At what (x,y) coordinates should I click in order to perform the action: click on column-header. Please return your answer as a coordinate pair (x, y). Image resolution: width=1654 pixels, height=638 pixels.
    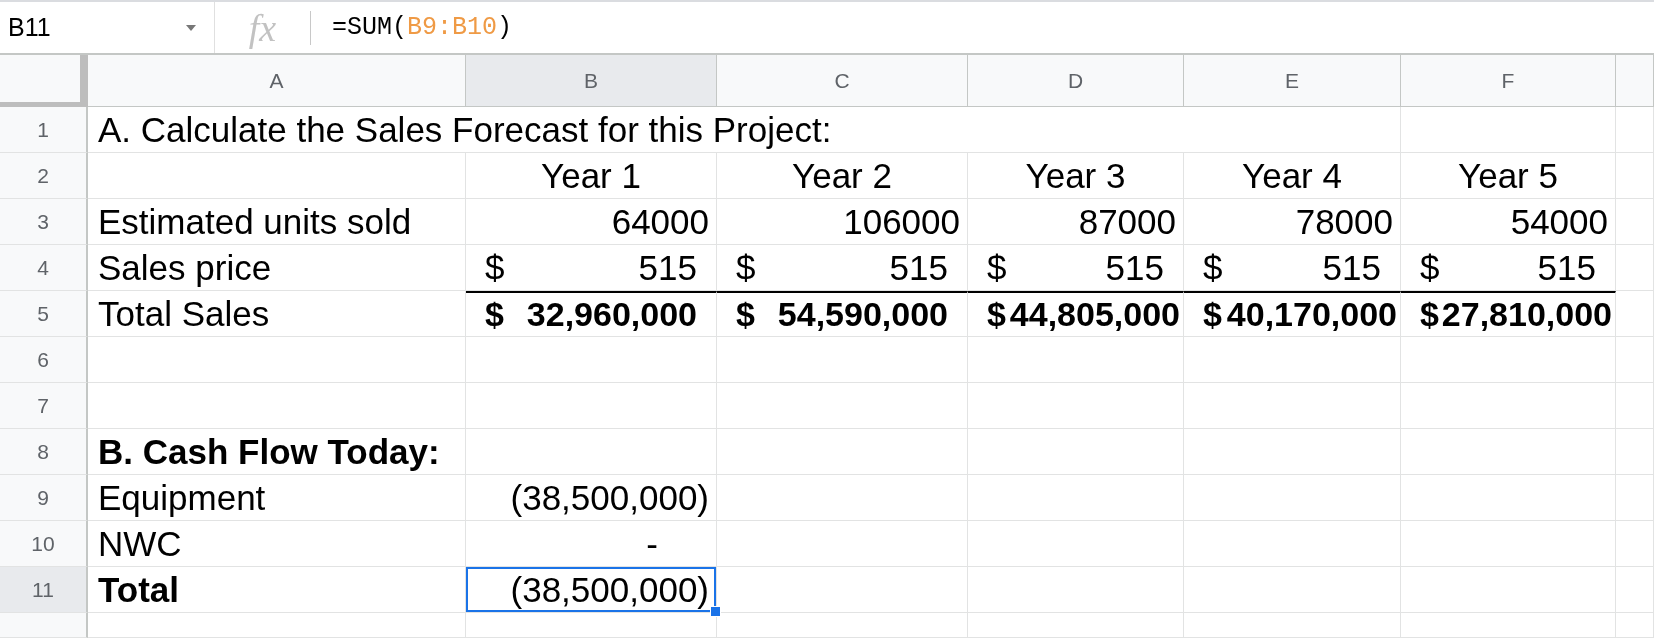
    Looking at the image, I should click on (1635, 81).